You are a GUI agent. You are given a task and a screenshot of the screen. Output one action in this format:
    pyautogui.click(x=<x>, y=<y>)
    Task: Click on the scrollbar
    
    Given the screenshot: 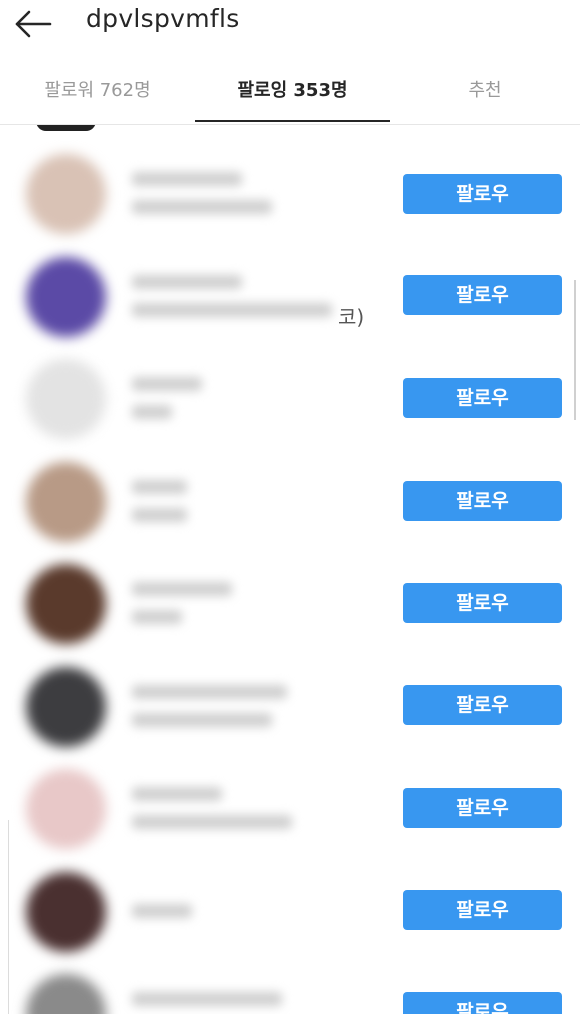 What is the action you would take?
    pyautogui.click(x=575, y=350)
    